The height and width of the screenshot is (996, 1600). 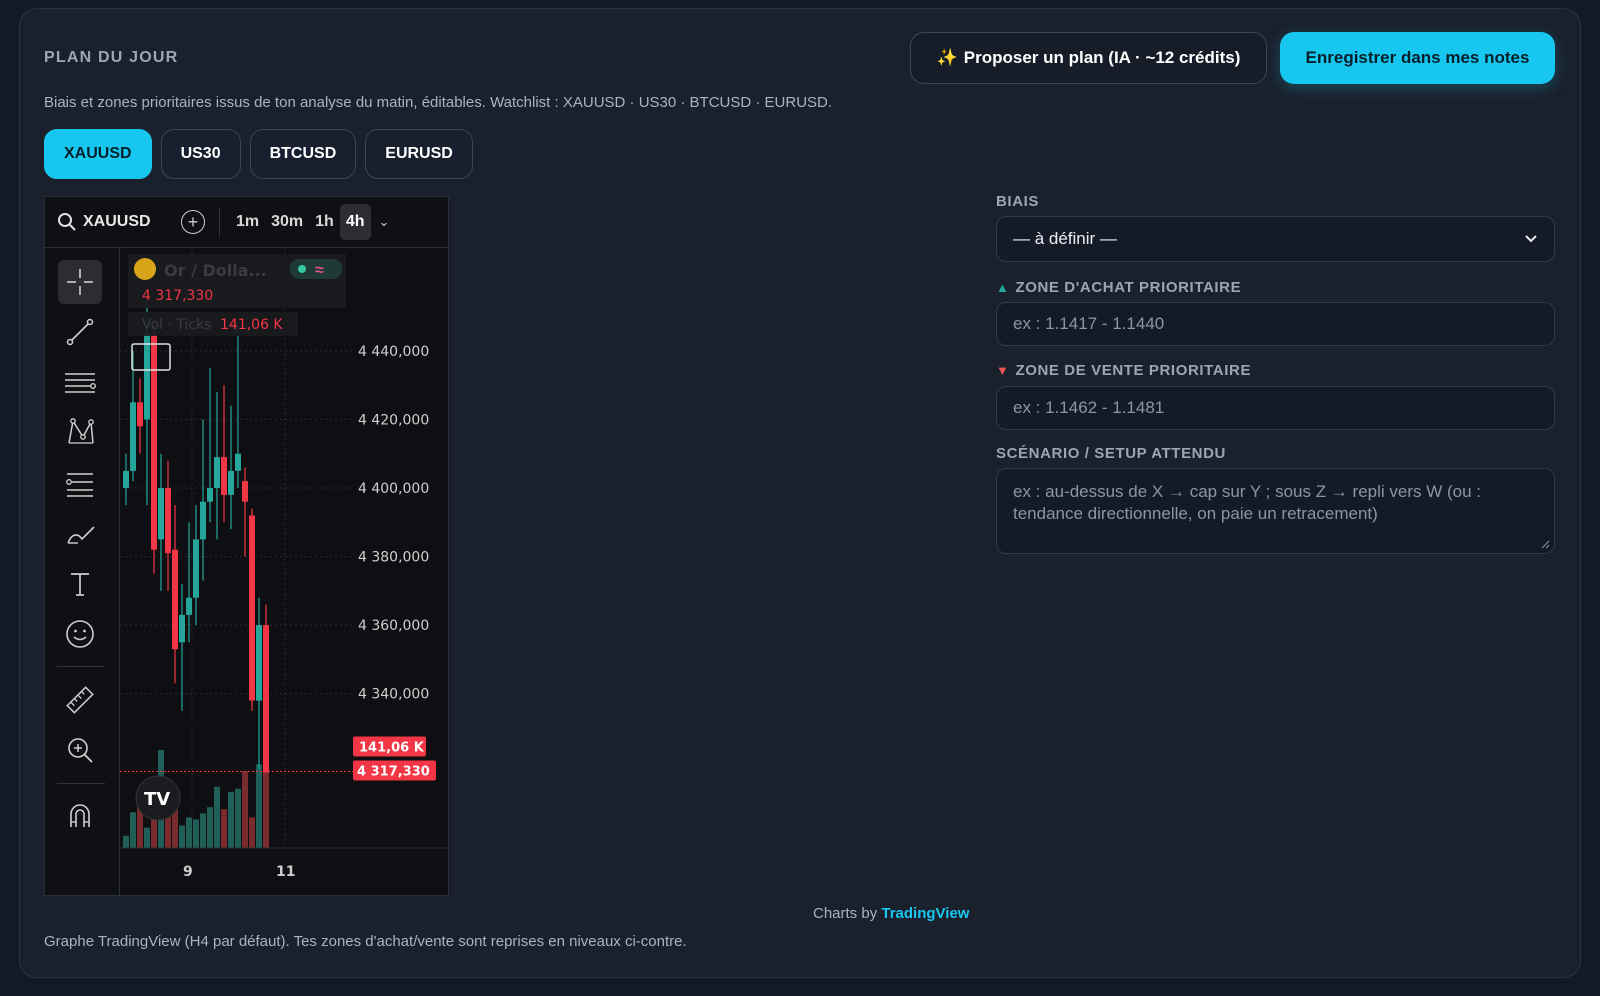 I want to click on brush-icon, so click(x=80, y=534).